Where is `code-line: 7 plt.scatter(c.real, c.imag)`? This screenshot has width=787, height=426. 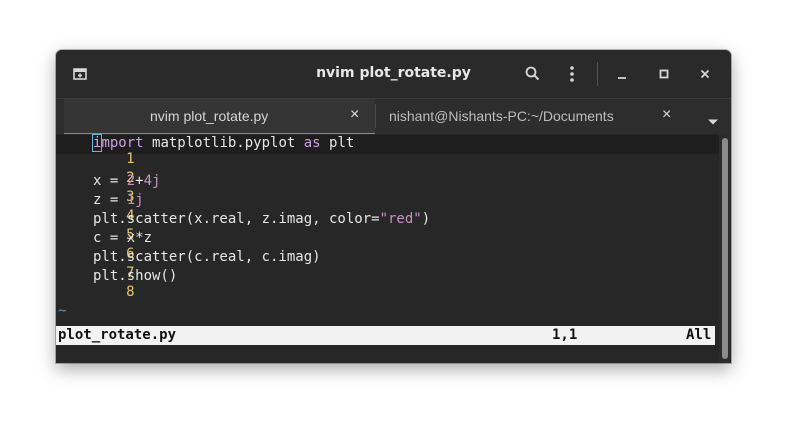 code-line: 7 plt.scatter(c.real, c.imag) is located at coordinates (387, 265).